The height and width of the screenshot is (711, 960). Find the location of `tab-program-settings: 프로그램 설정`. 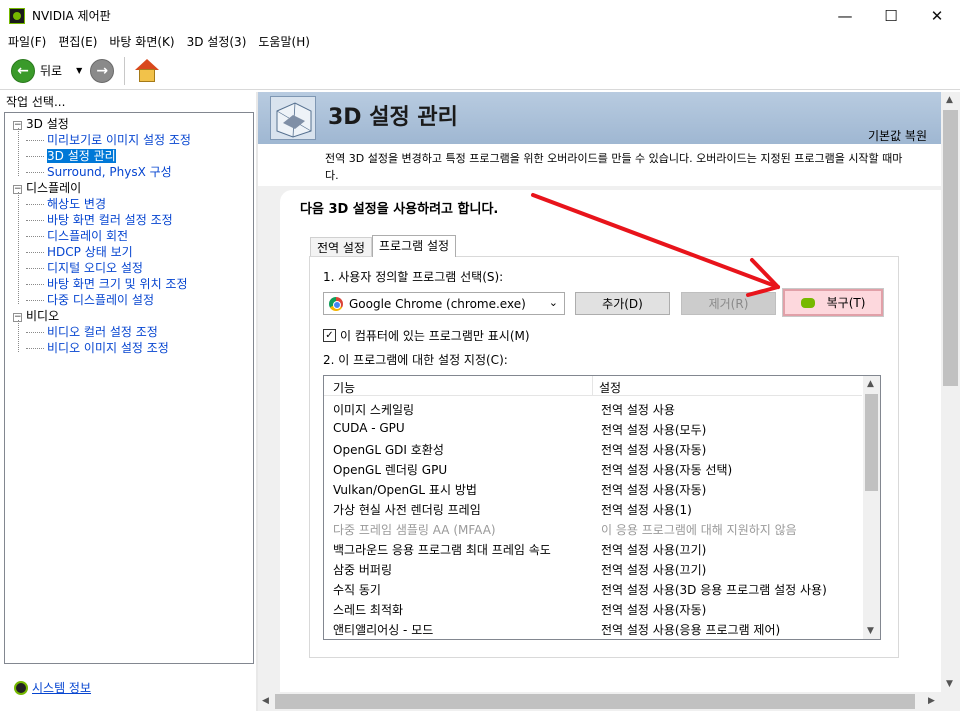

tab-program-settings: 프로그램 설정 is located at coordinates (414, 246).